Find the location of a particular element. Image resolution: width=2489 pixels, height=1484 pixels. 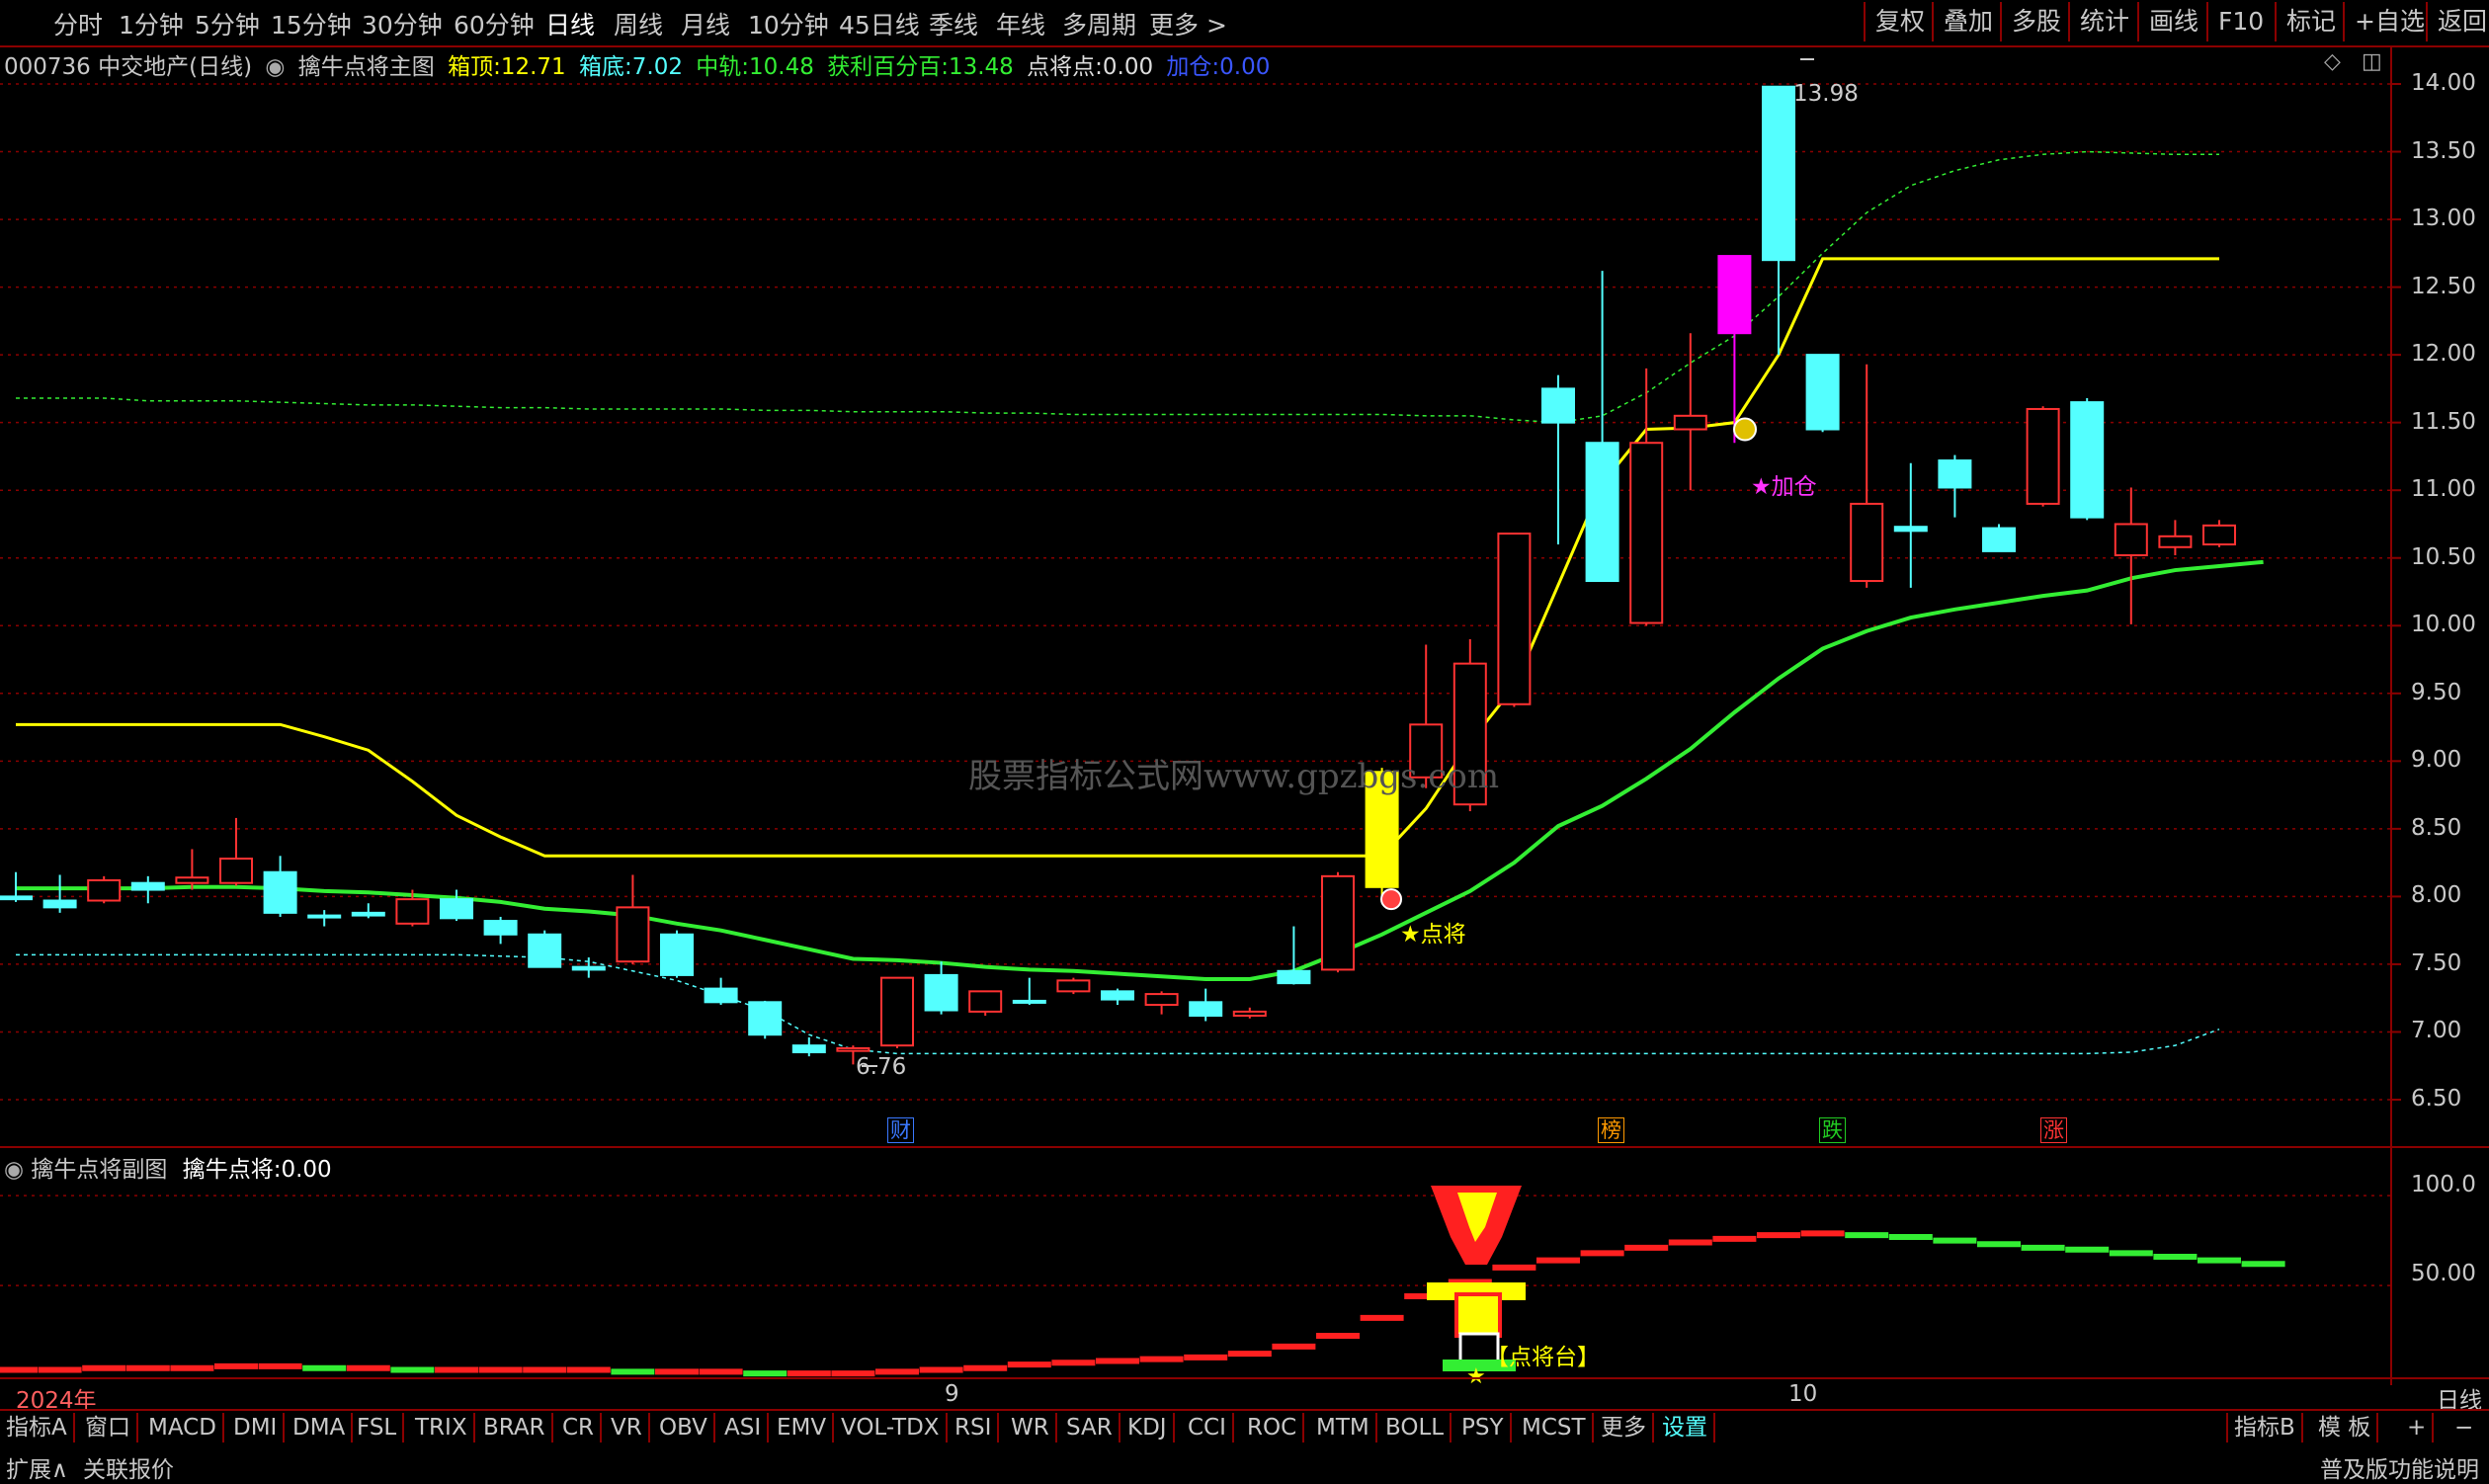

f10-button: F10 is located at coordinates (2240, 21).